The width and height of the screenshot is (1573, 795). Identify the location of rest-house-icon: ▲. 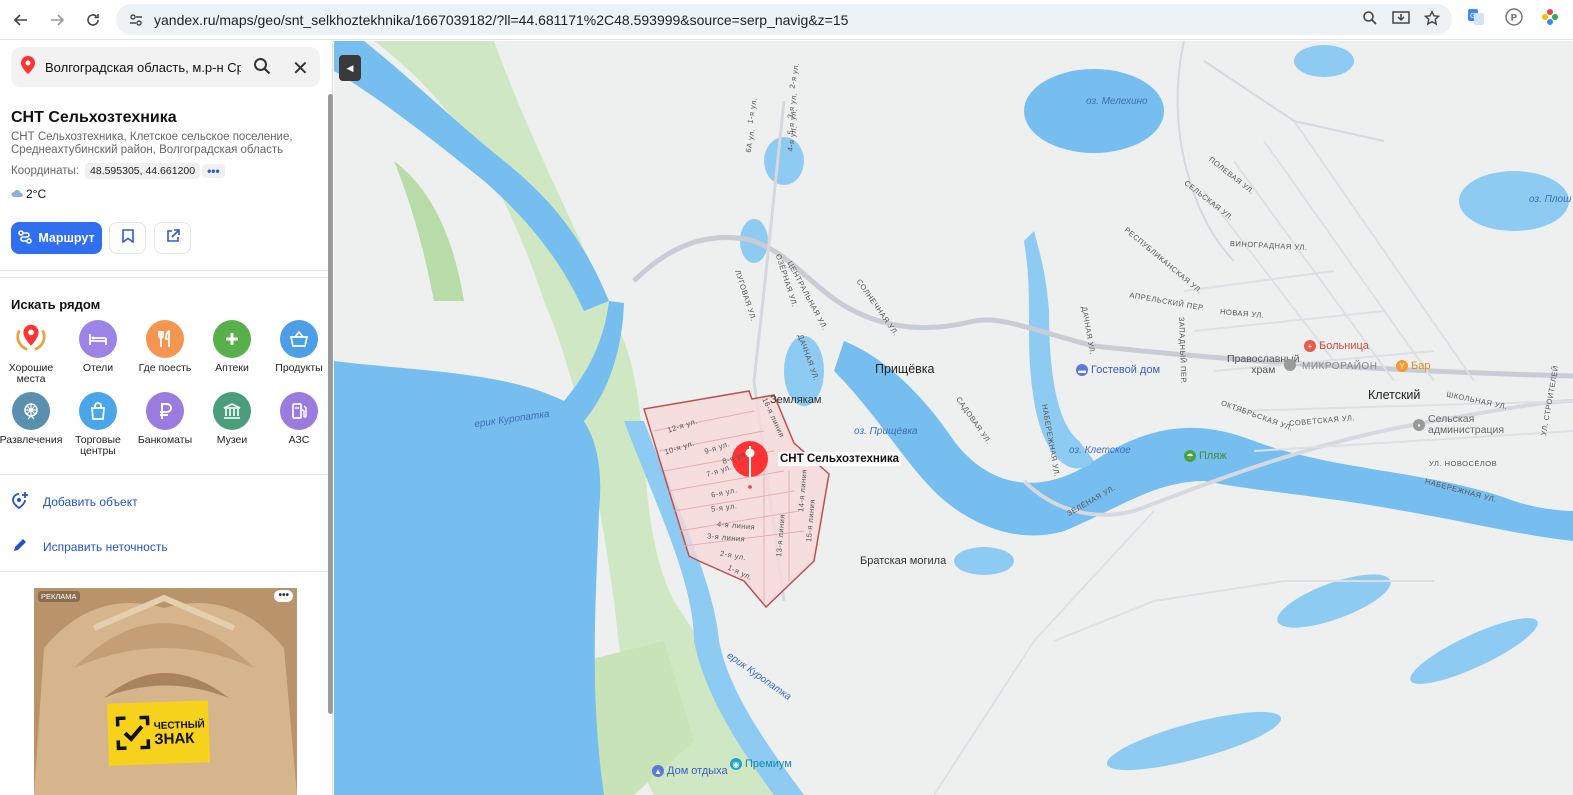
(658, 771).